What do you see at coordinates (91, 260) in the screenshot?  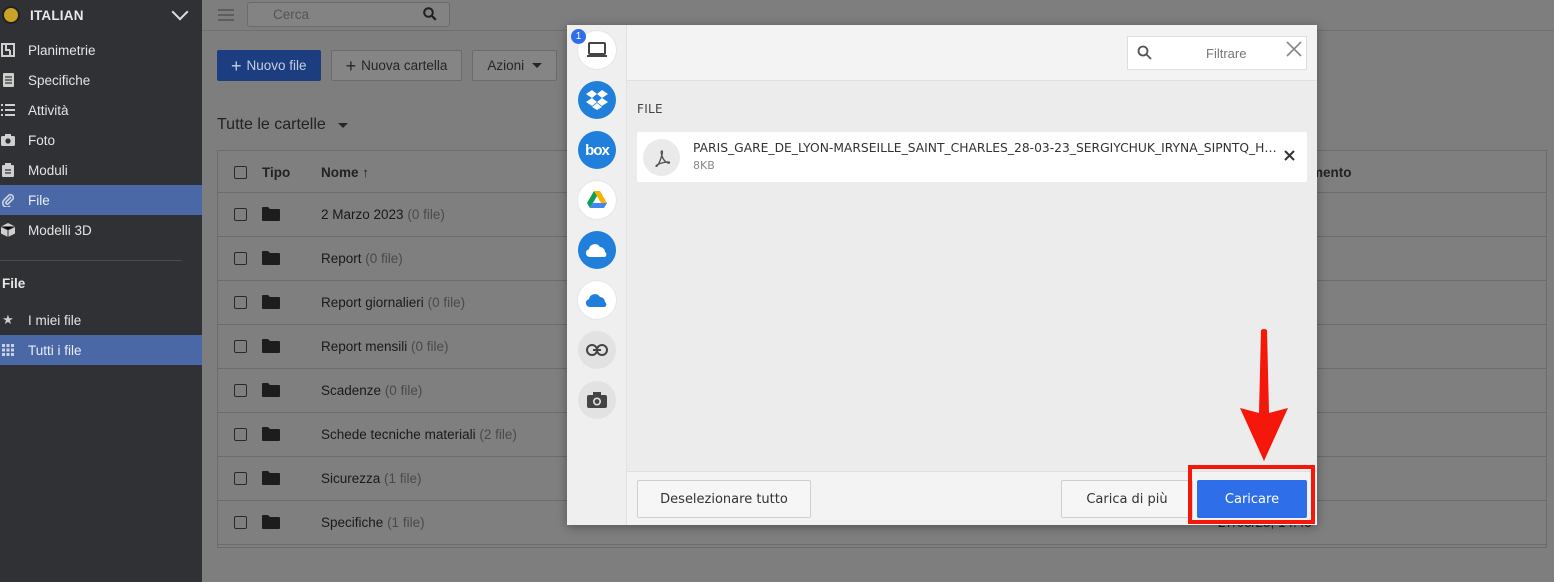 I see `sidebar-divider` at bounding box center [91, 260].